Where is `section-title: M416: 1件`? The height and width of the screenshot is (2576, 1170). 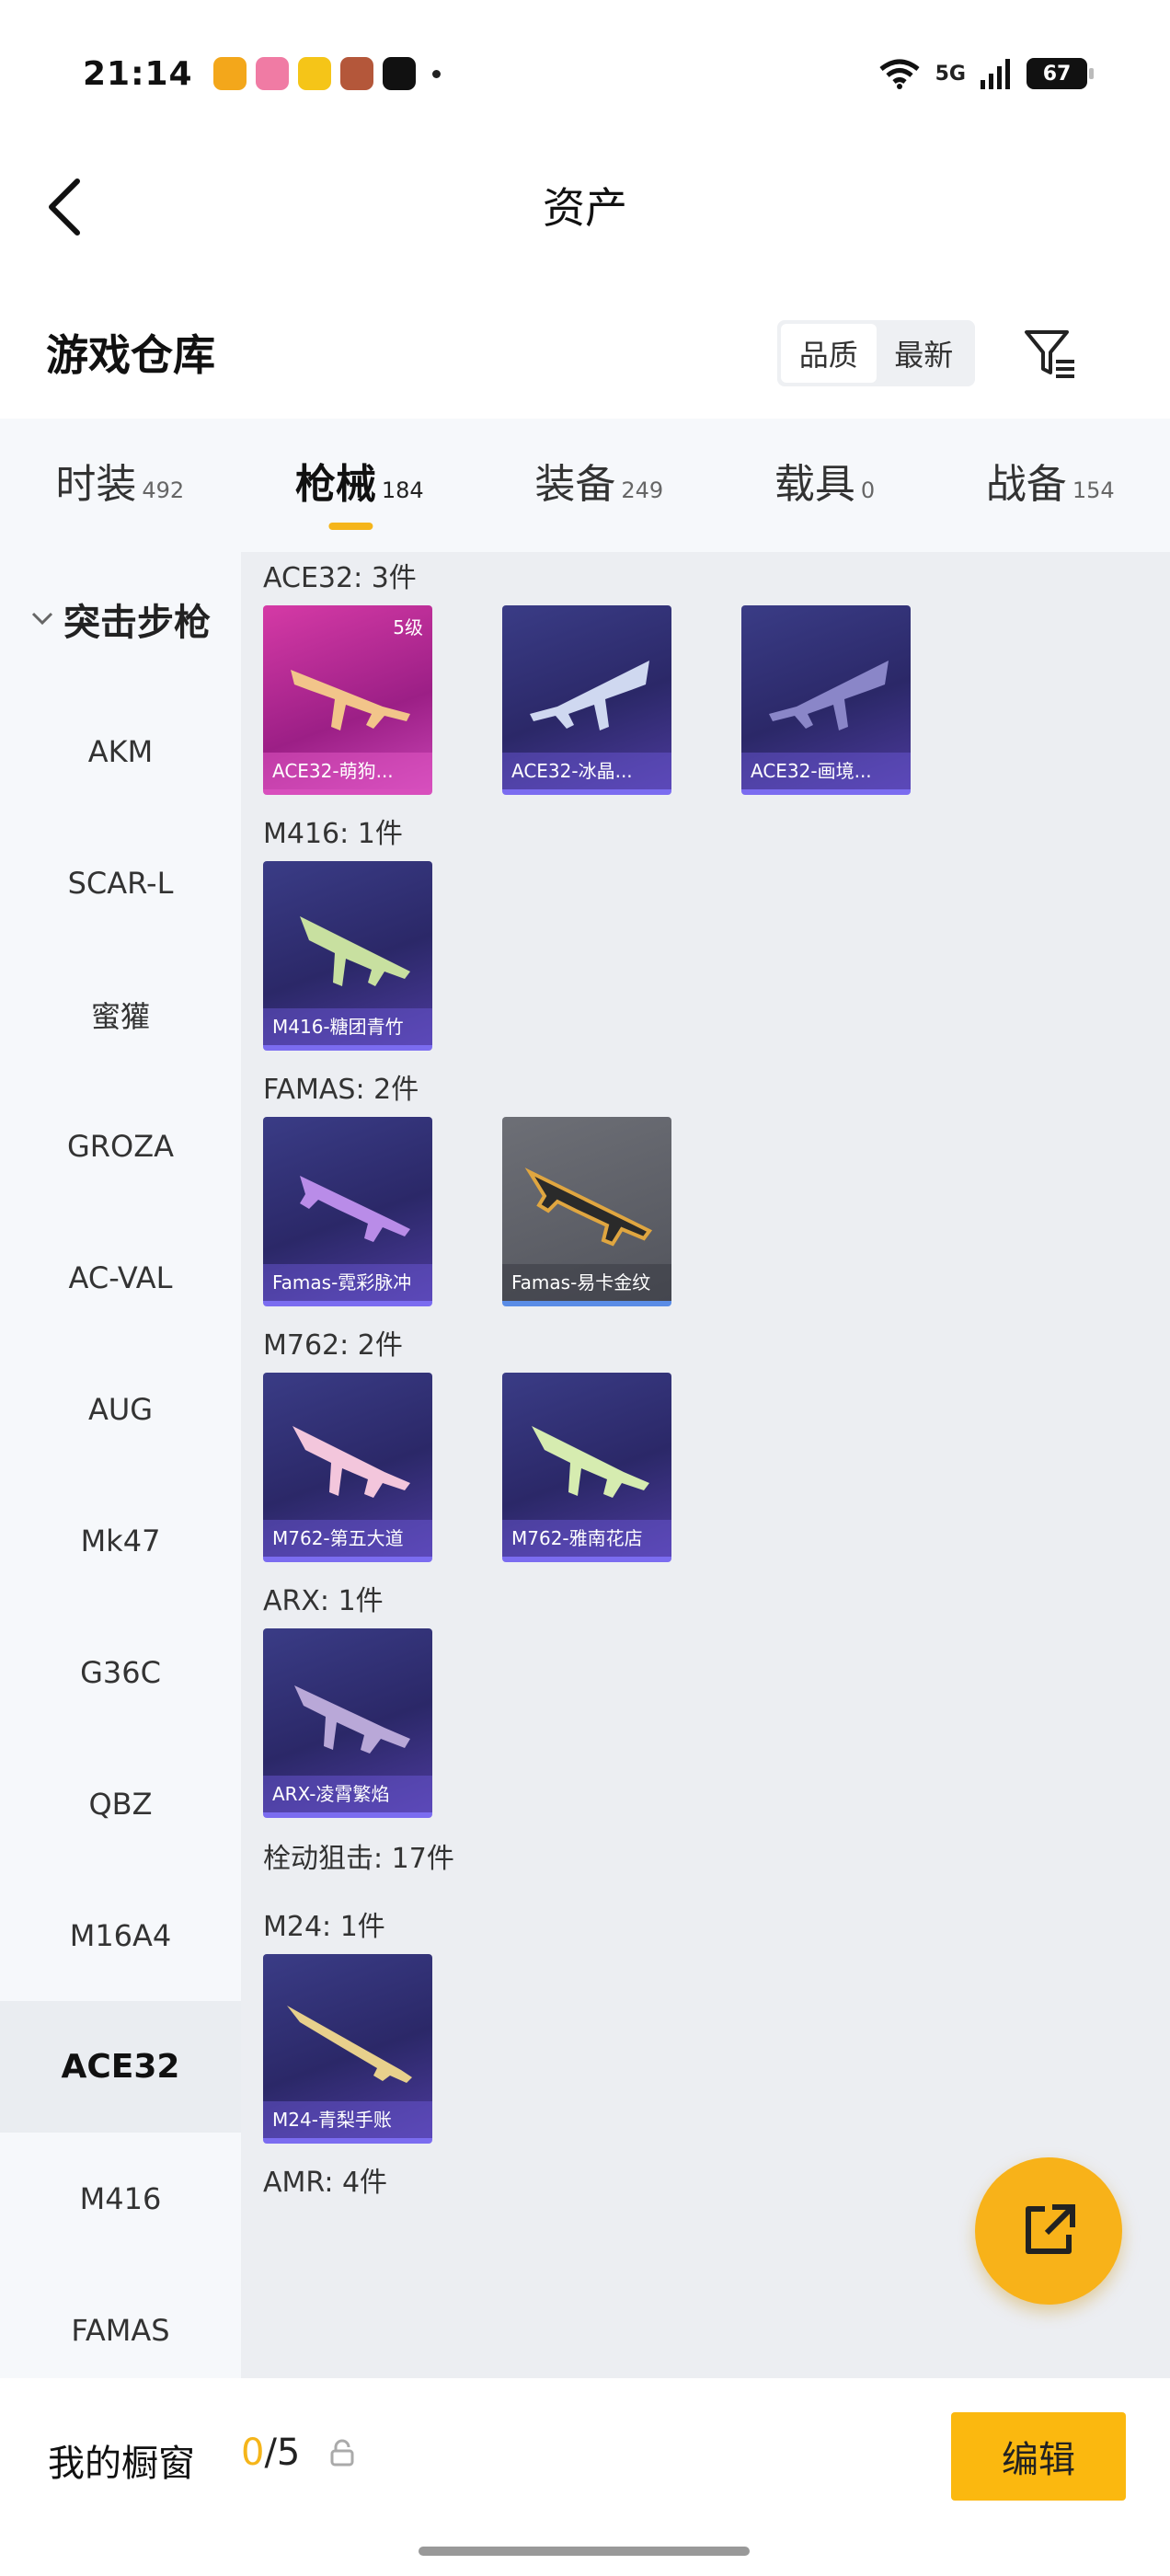
section-title: M416: 1件 is located at coordinates (333, 834).